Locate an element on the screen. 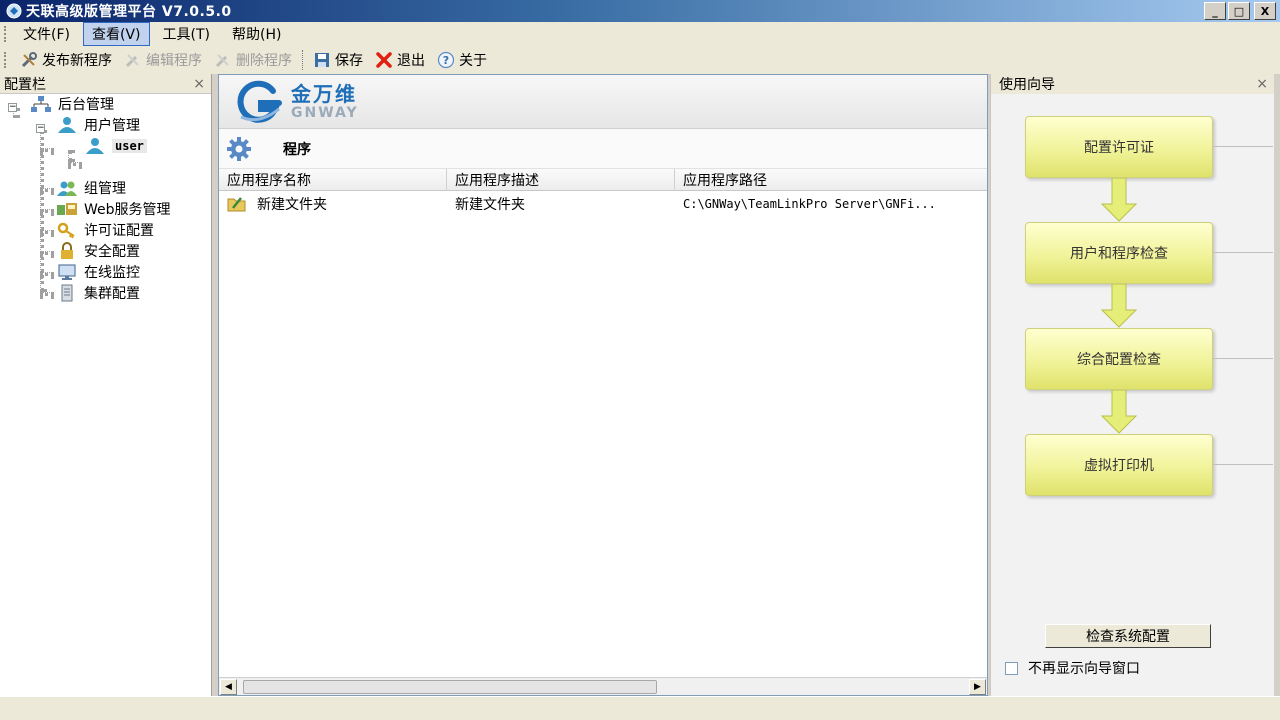  about-button: ? 关于 is located at coordinates (462, 60).